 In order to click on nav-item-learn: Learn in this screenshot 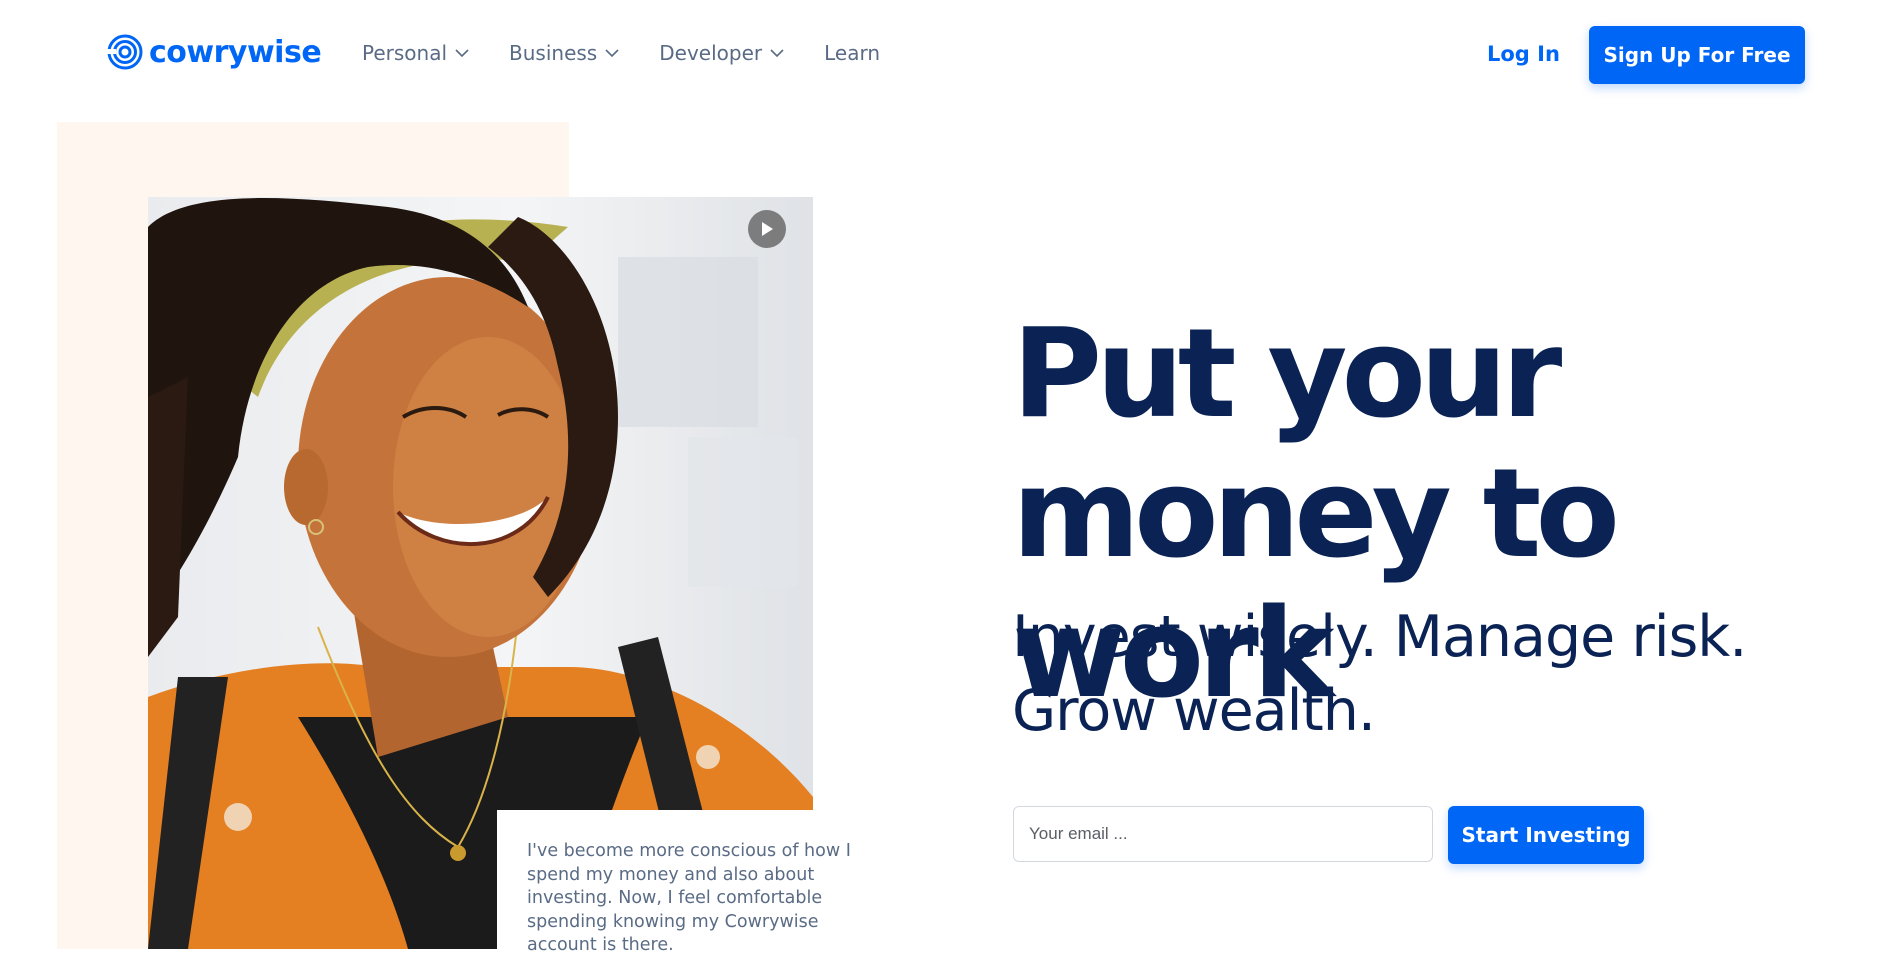, I will do `click(852, 53)`.